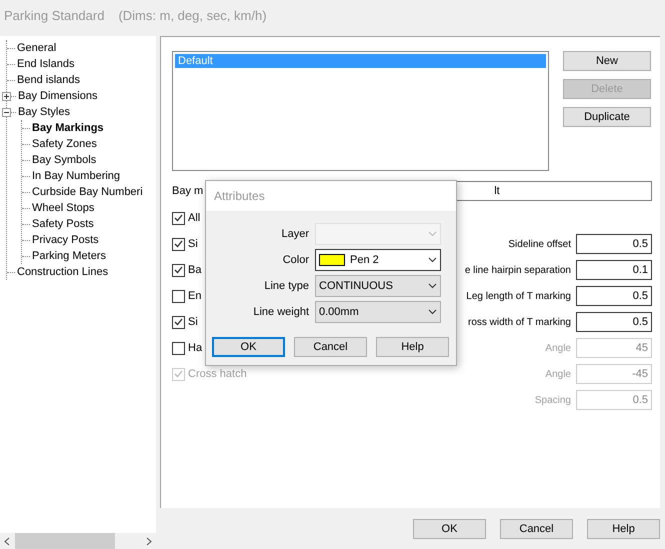 This screenshot has width=665, height=549. What do you see at coordinates (6, 96) in the screenshot?
I see `expand-icon` at bounding box center [6, 96].